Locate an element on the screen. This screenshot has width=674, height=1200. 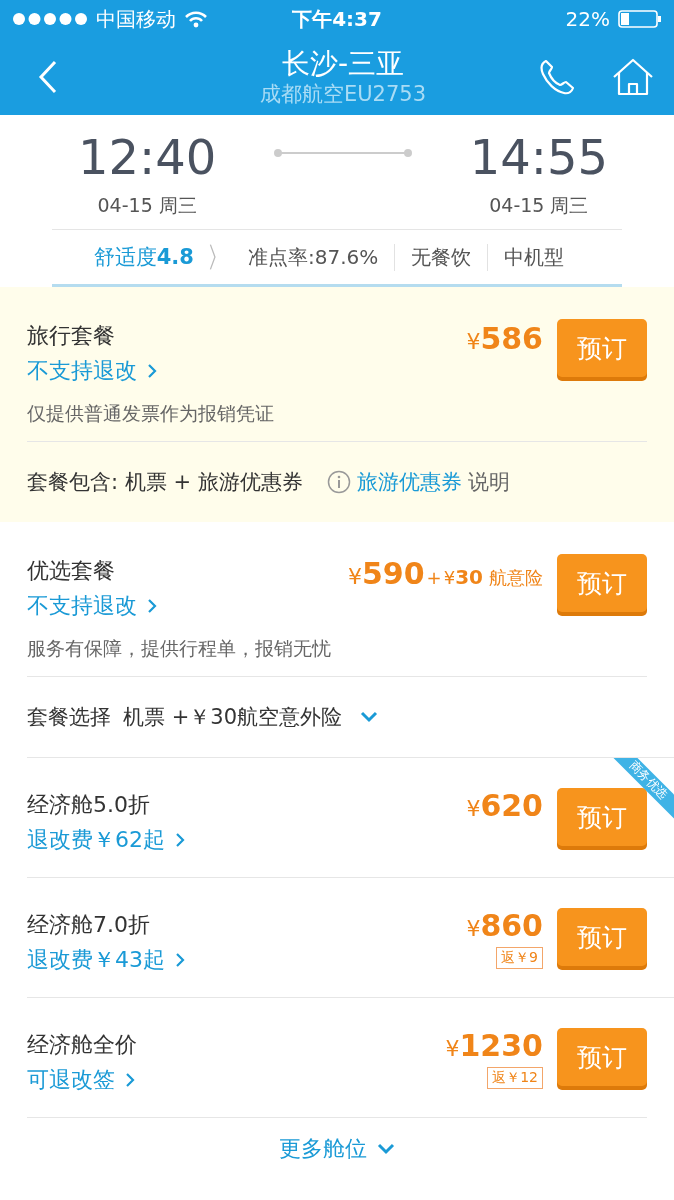
package-name: 旅行套餐 is located at coordinates (71, 336).